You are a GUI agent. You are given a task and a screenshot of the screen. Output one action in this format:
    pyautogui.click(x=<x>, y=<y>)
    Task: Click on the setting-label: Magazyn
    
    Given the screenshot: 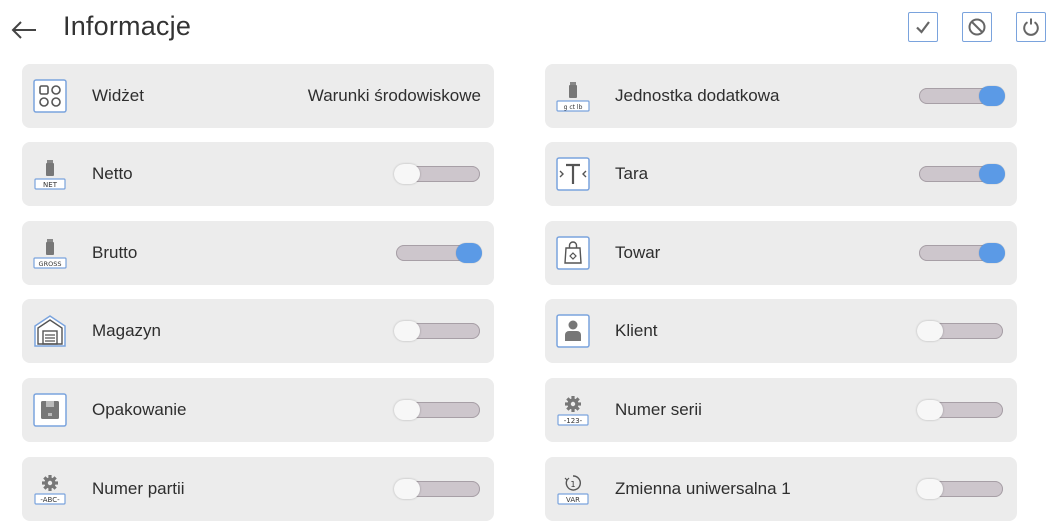 What is the action you would take?
    pyautogui.click(x=126, y=330)
    